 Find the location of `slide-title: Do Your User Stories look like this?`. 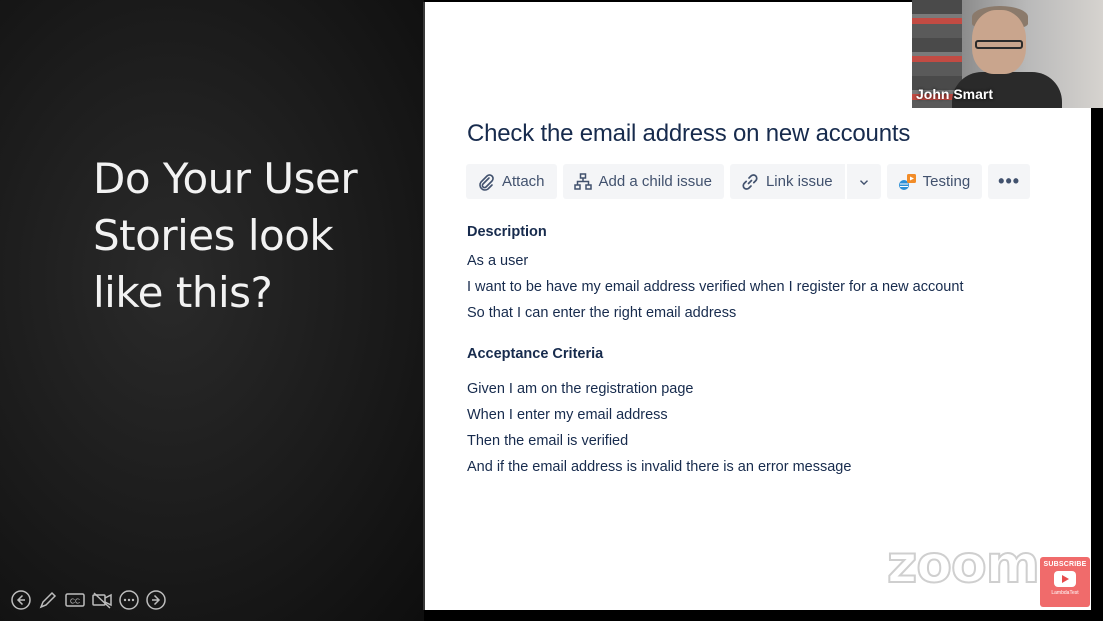

slide-title: Do Your User Stories look like this? is located at coordinates (253, 235).